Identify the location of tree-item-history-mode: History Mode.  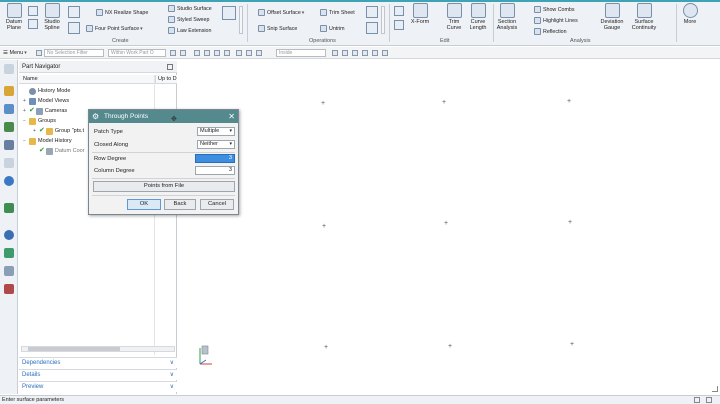
(46, 91).